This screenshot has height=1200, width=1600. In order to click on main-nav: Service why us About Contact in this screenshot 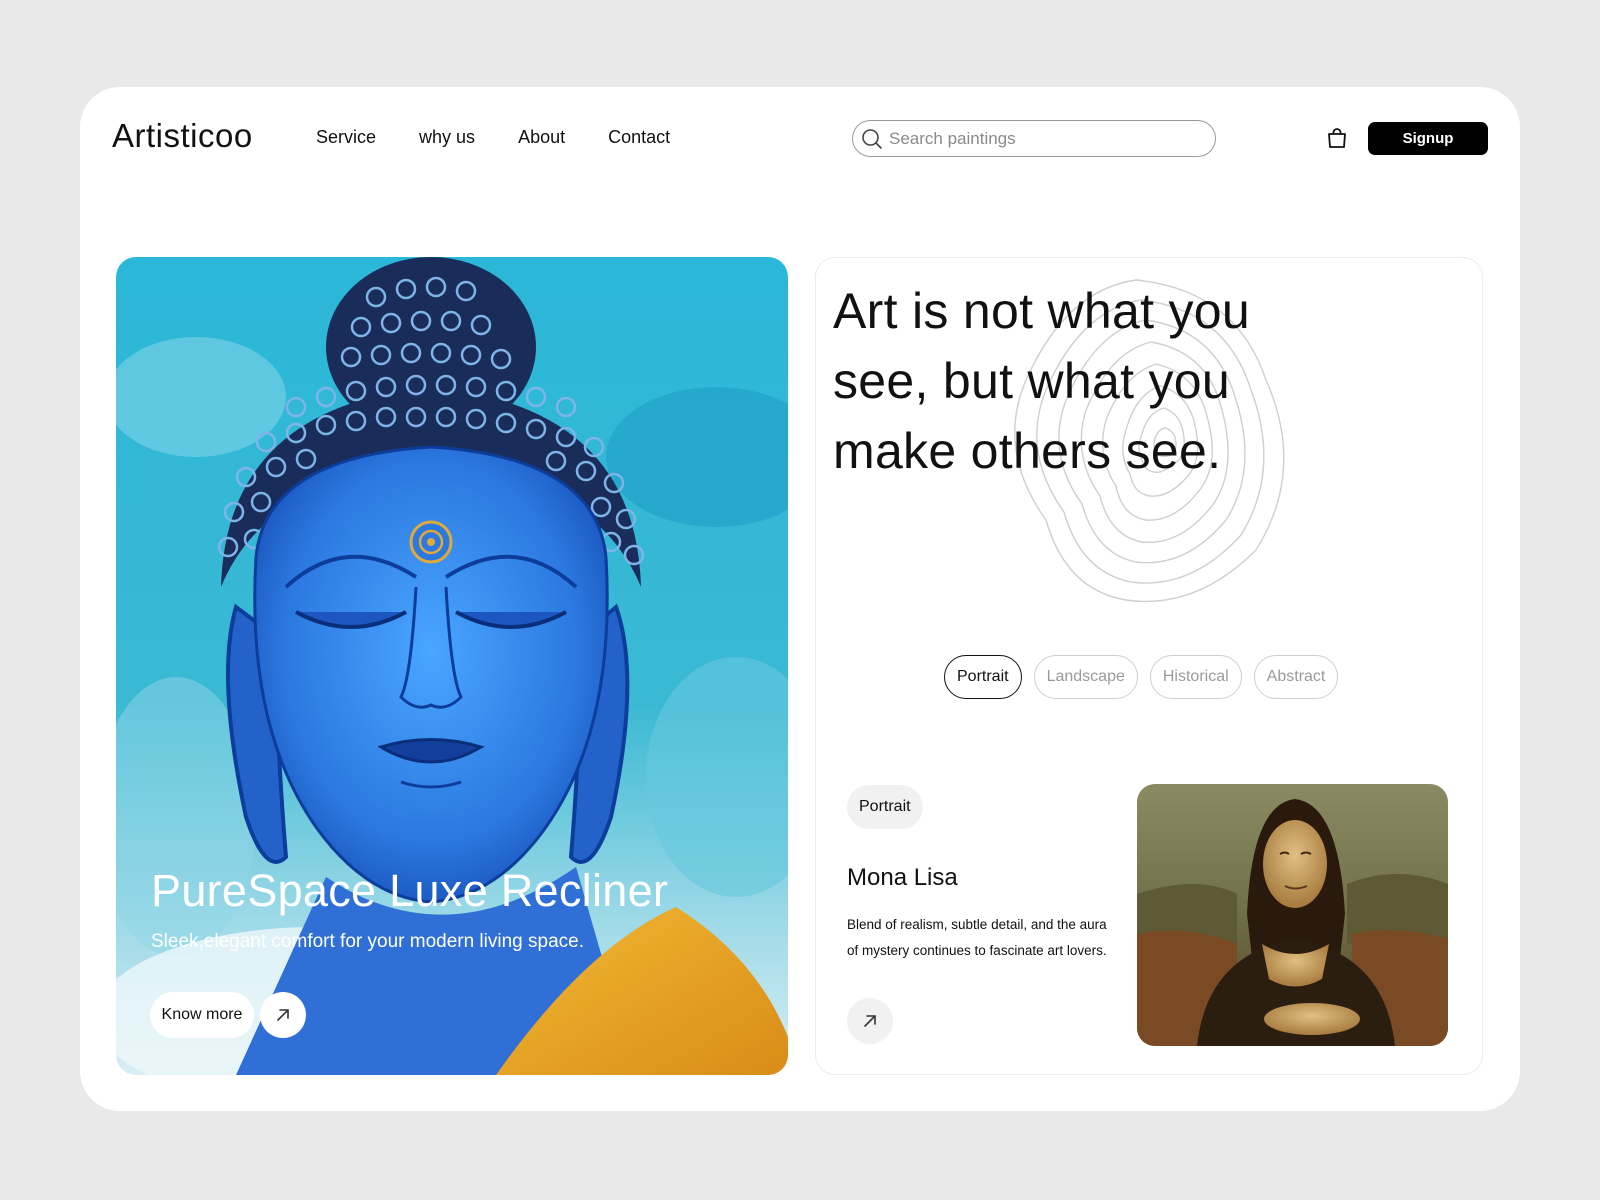, I will do `click(514, 137)`.